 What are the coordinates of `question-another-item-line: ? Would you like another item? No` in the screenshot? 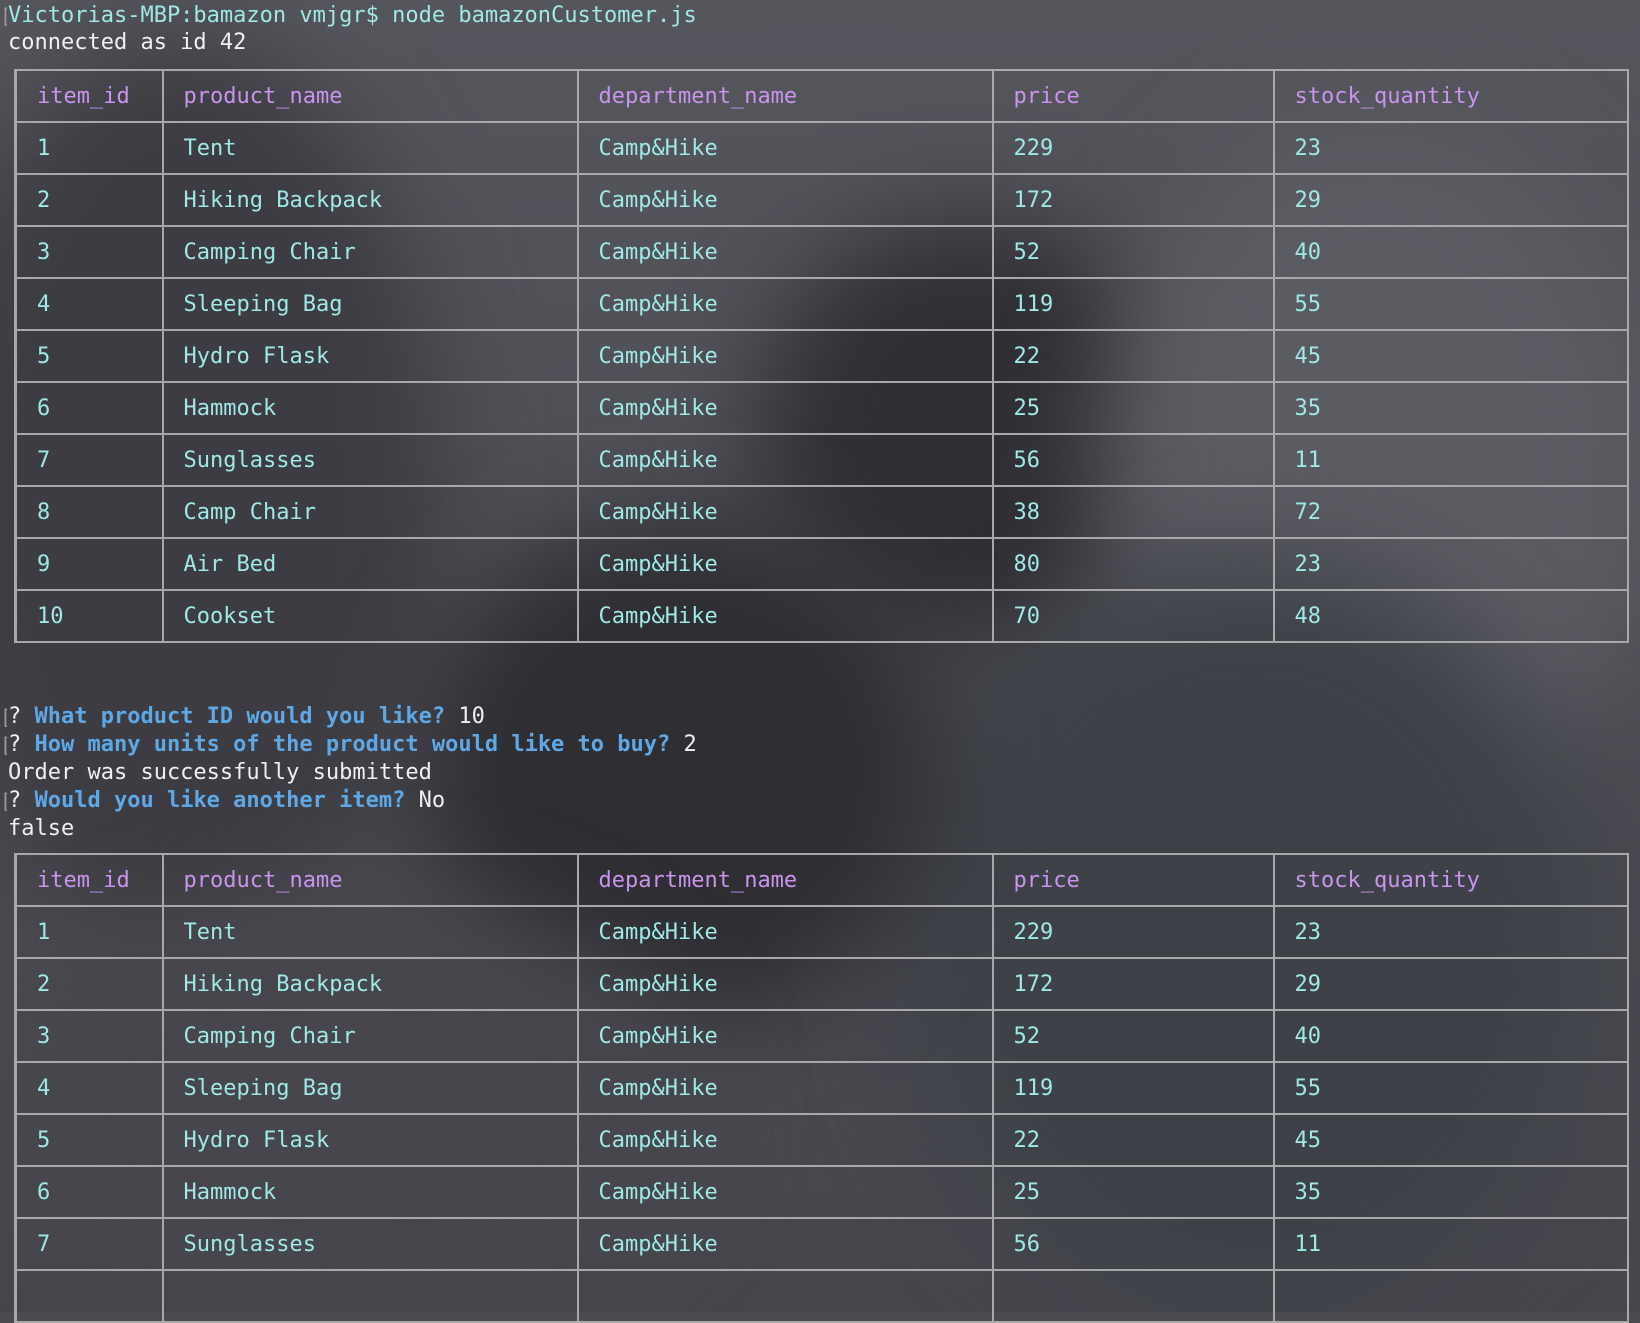 It's located at (226, 801).